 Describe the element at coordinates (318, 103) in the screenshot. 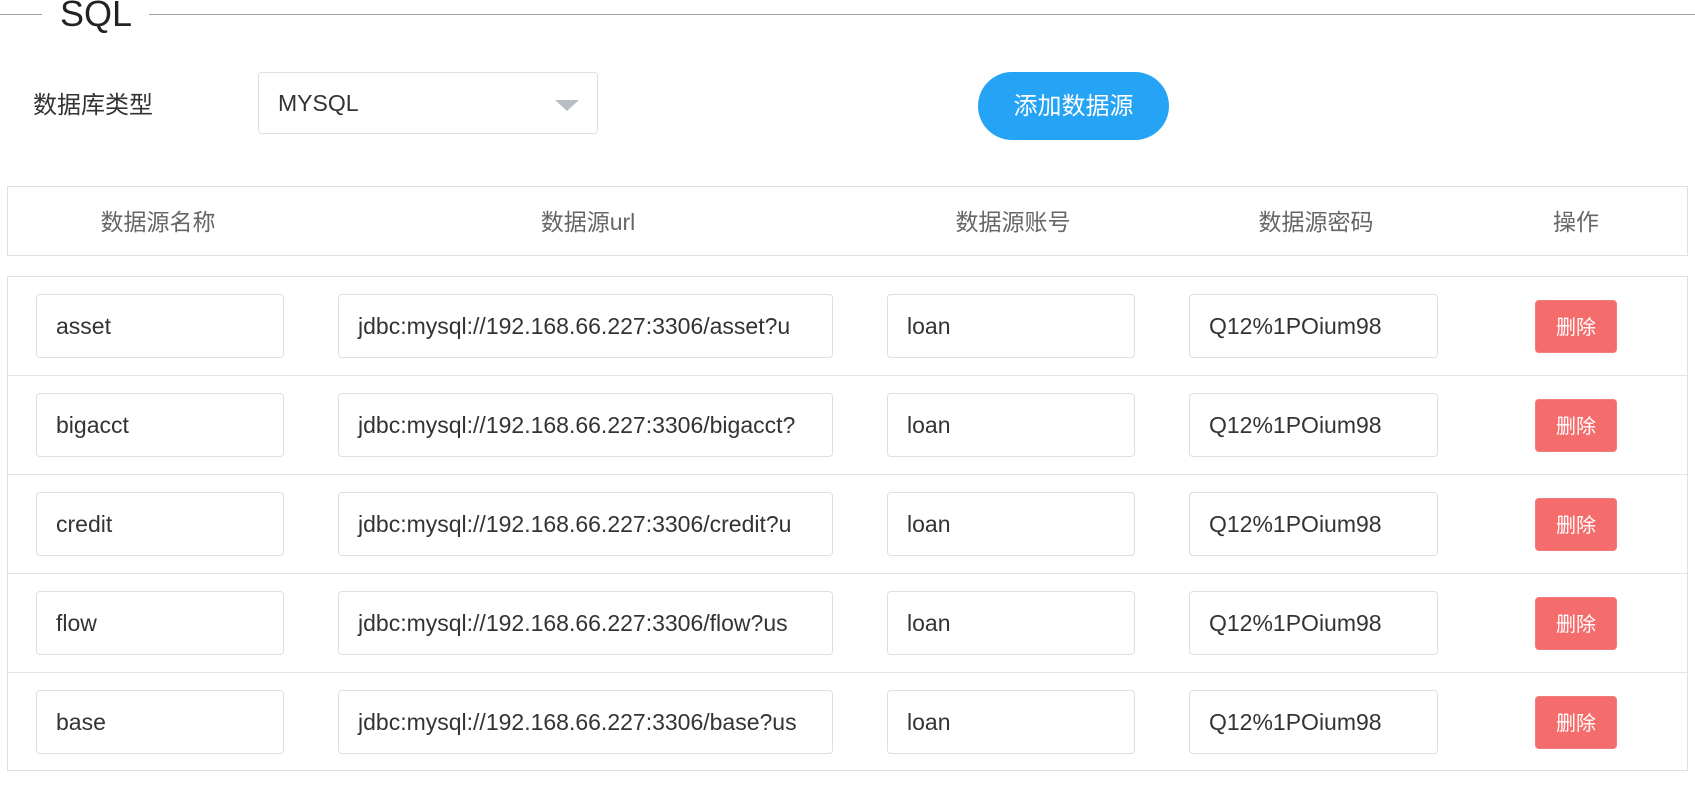

I see `db-type-selected-value: MYSQL` at that location.